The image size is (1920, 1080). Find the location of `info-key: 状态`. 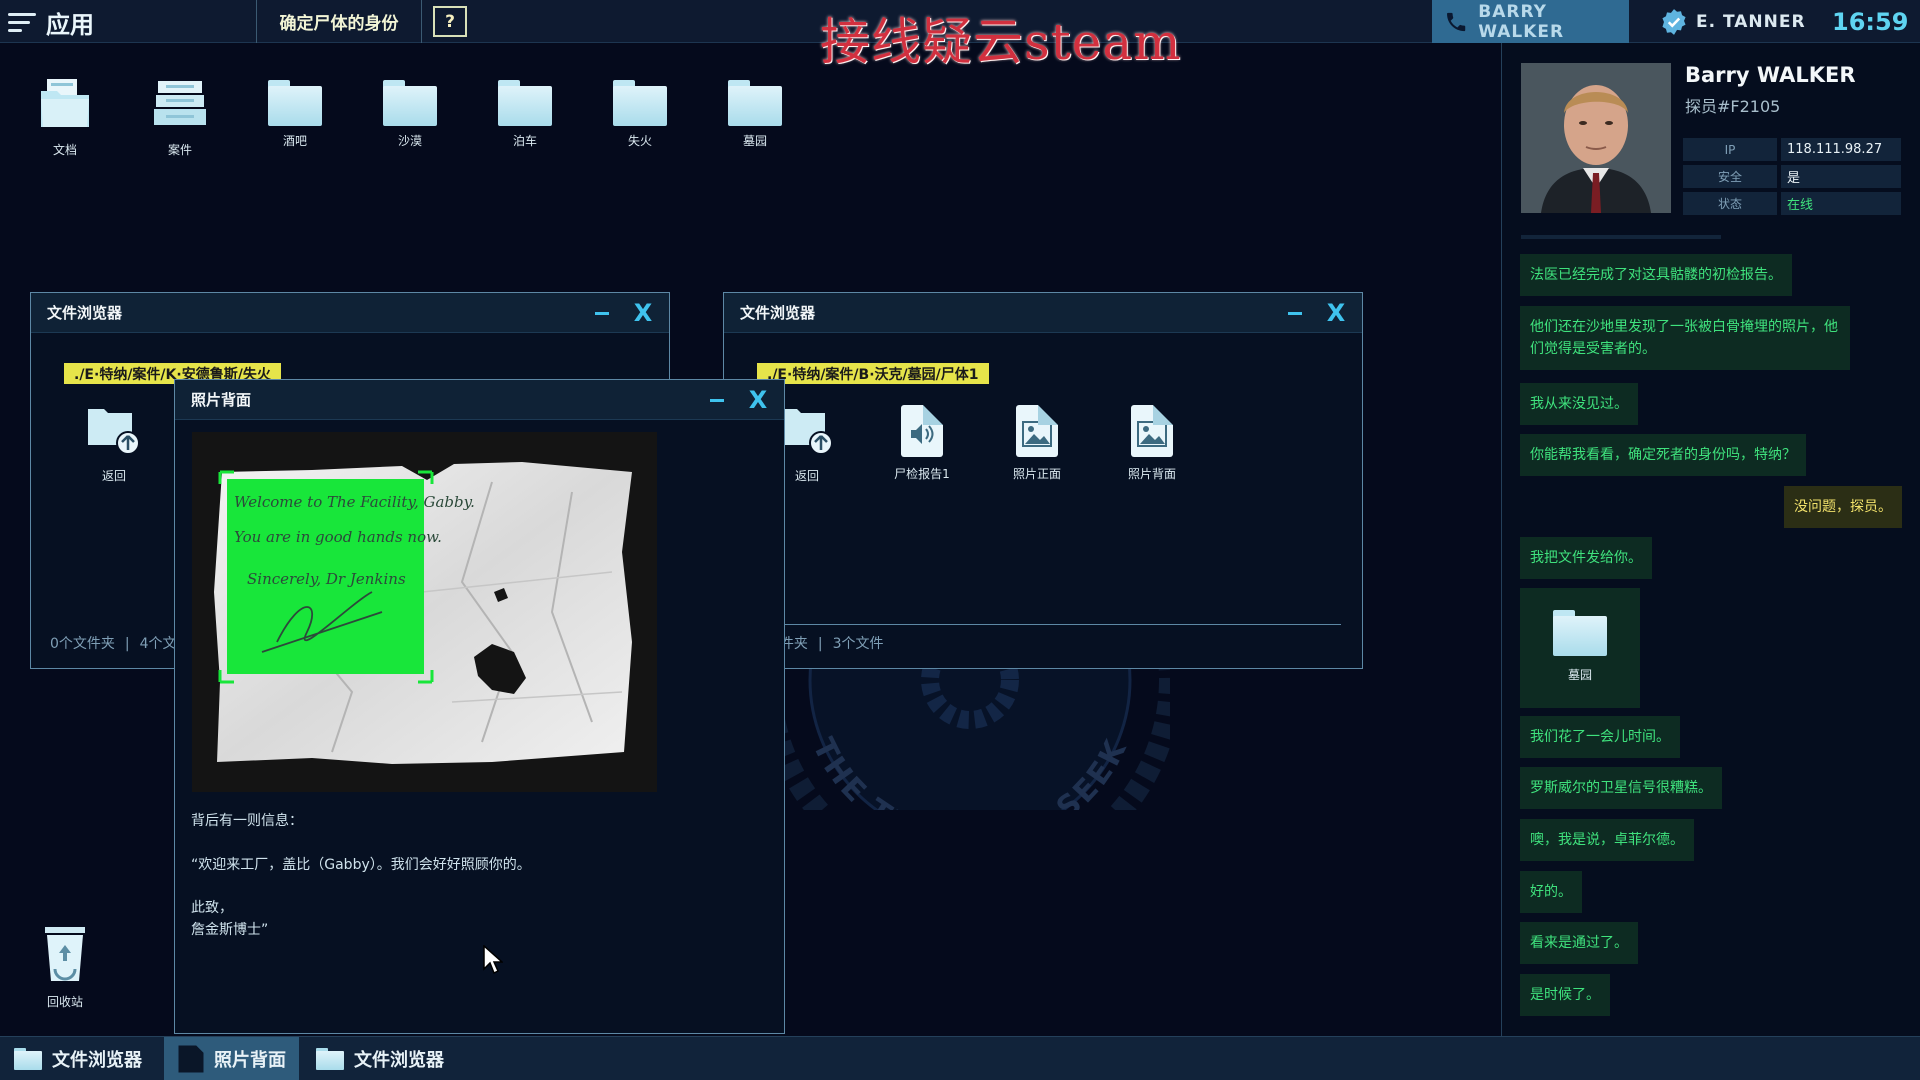

info-key: 状态 is located at coordinates (1730, 203).